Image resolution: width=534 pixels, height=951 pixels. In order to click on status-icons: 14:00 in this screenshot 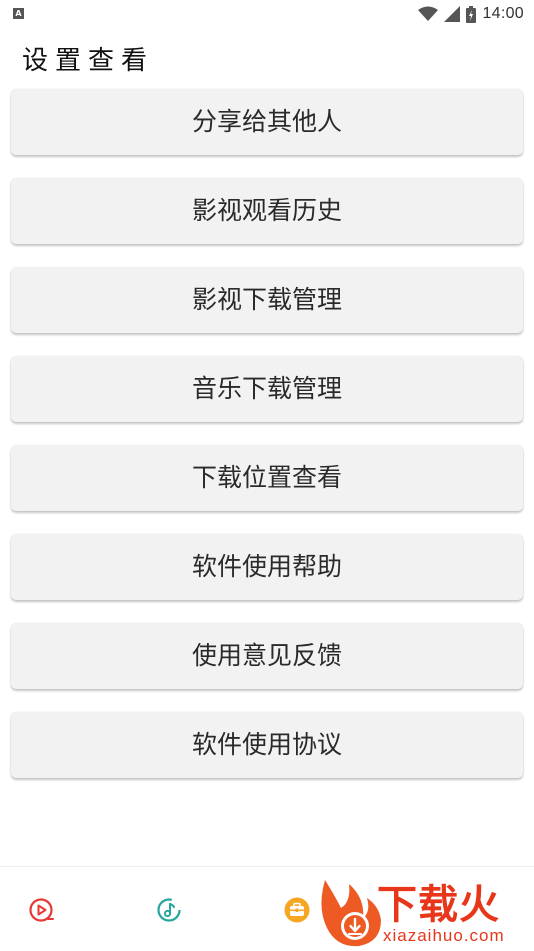, I will do `click(471, 14)`.